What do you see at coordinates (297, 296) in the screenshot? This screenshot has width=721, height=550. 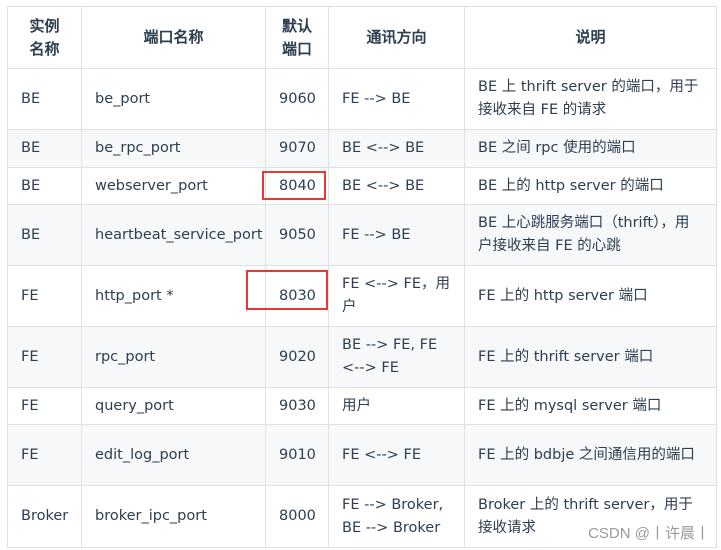 I see `cell-default-port: 8030` at bounding box center [297, 296].